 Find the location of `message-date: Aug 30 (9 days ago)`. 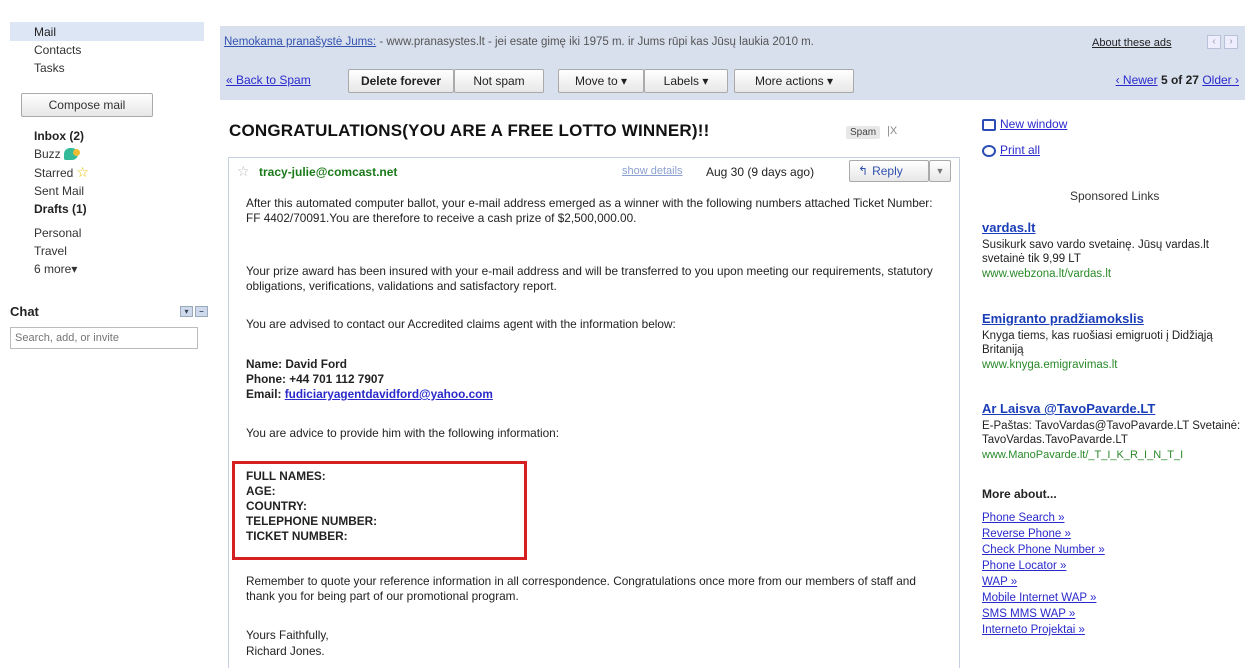

message-date: Aug 30 (9 days ago) is located at coordinates (760, 172).